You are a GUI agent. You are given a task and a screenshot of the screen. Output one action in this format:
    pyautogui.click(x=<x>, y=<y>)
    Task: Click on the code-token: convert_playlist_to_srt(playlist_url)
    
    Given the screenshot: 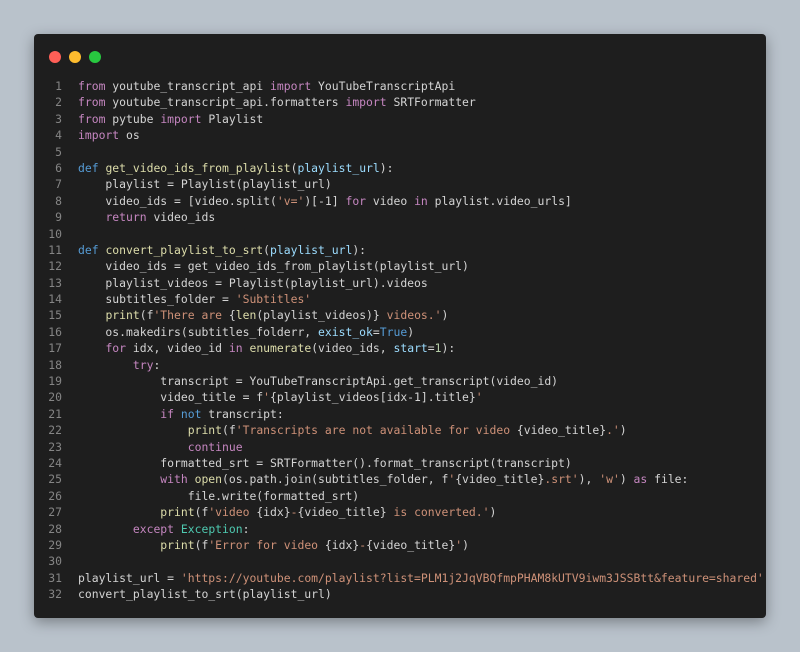 What is the action you would take?
    pyautogui.click(x=205, y=594)
    